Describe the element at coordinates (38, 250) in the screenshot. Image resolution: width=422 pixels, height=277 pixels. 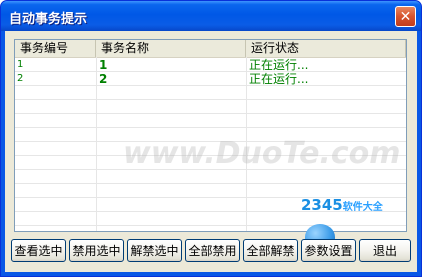
I see `view-selected-button: 查看选中` at that location.